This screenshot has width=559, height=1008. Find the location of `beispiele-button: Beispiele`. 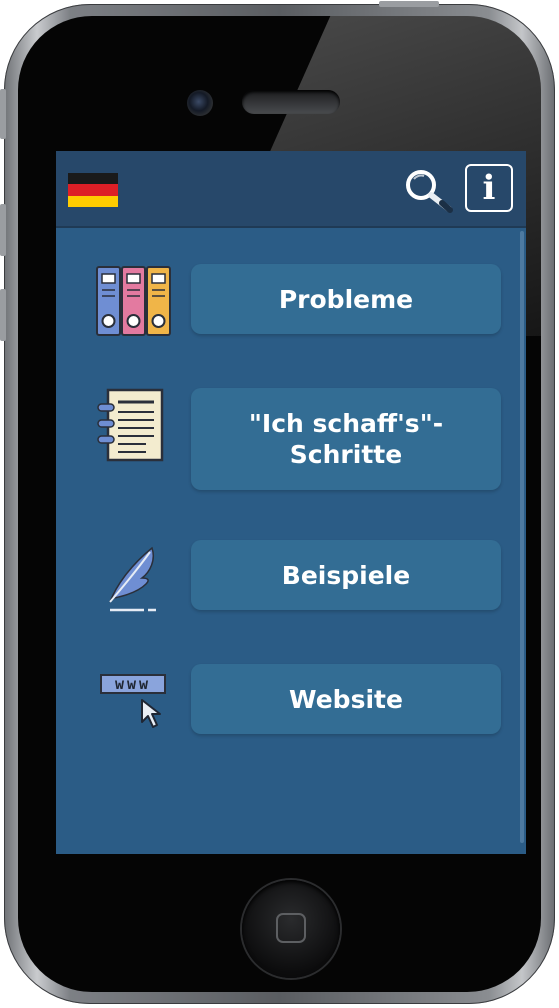

beispiele-button: Beispiele is located at coordinates (346, 575).